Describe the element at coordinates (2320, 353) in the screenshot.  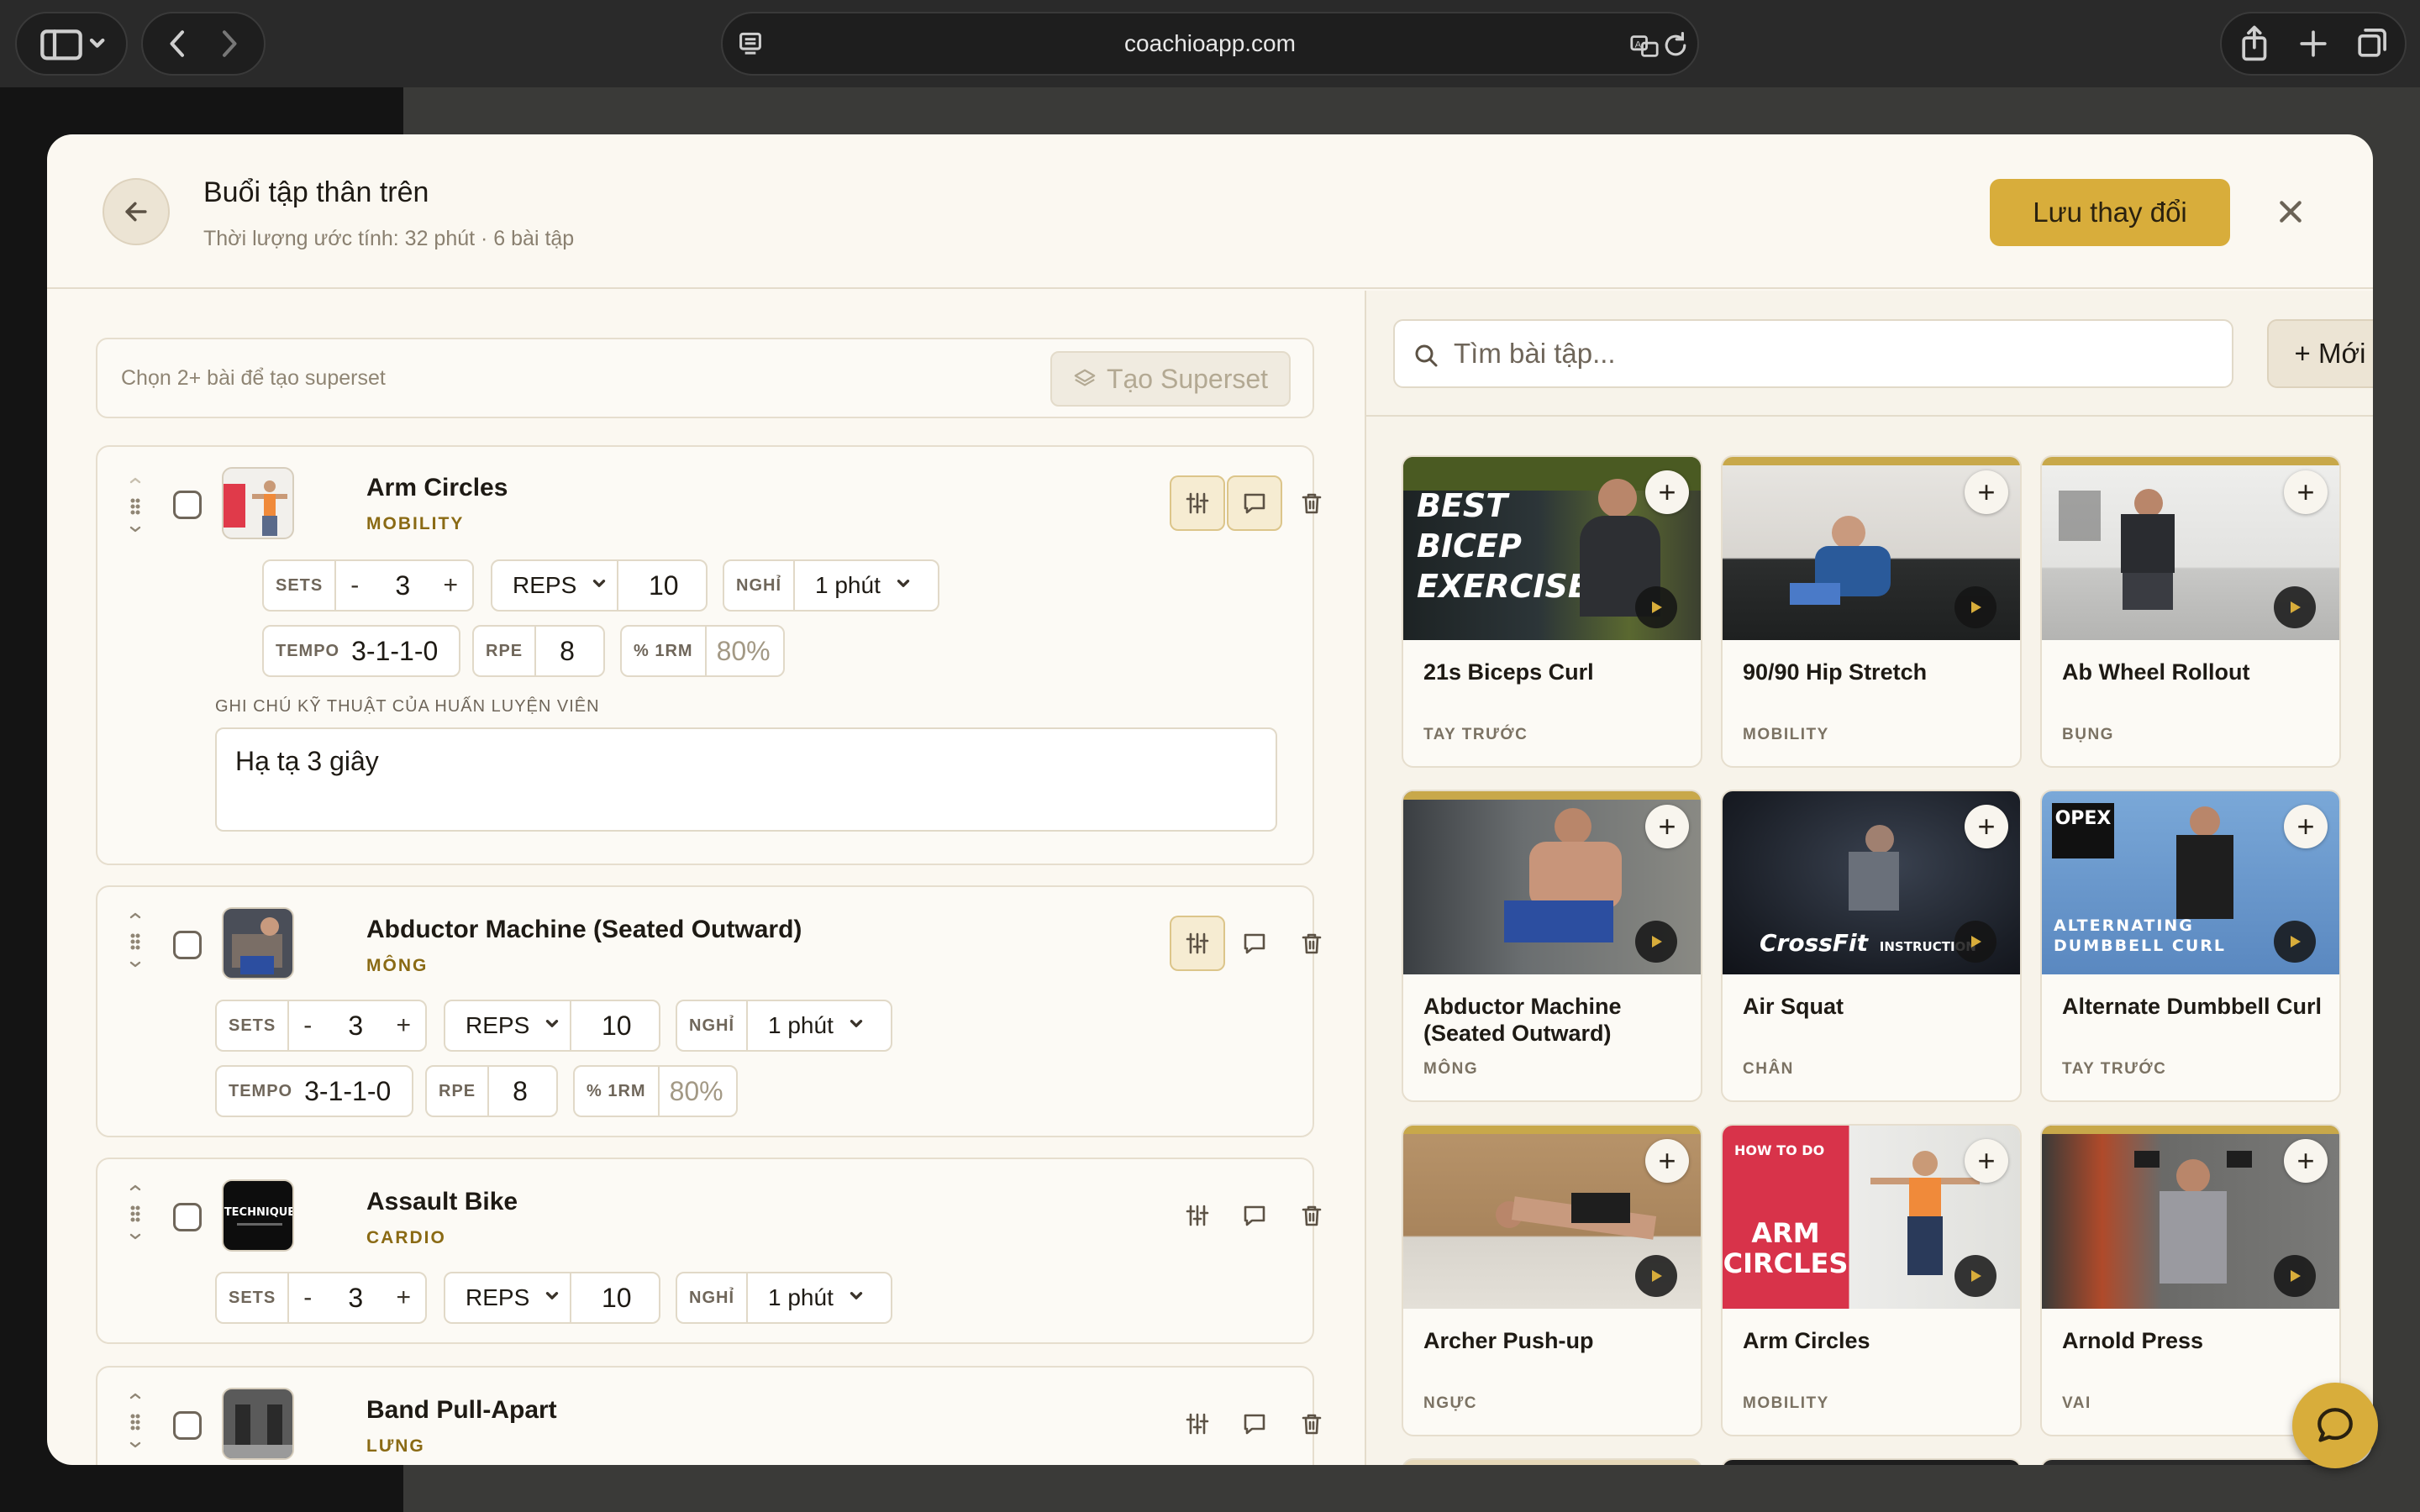
I see `new-exercise-button: + Mới` at that location.